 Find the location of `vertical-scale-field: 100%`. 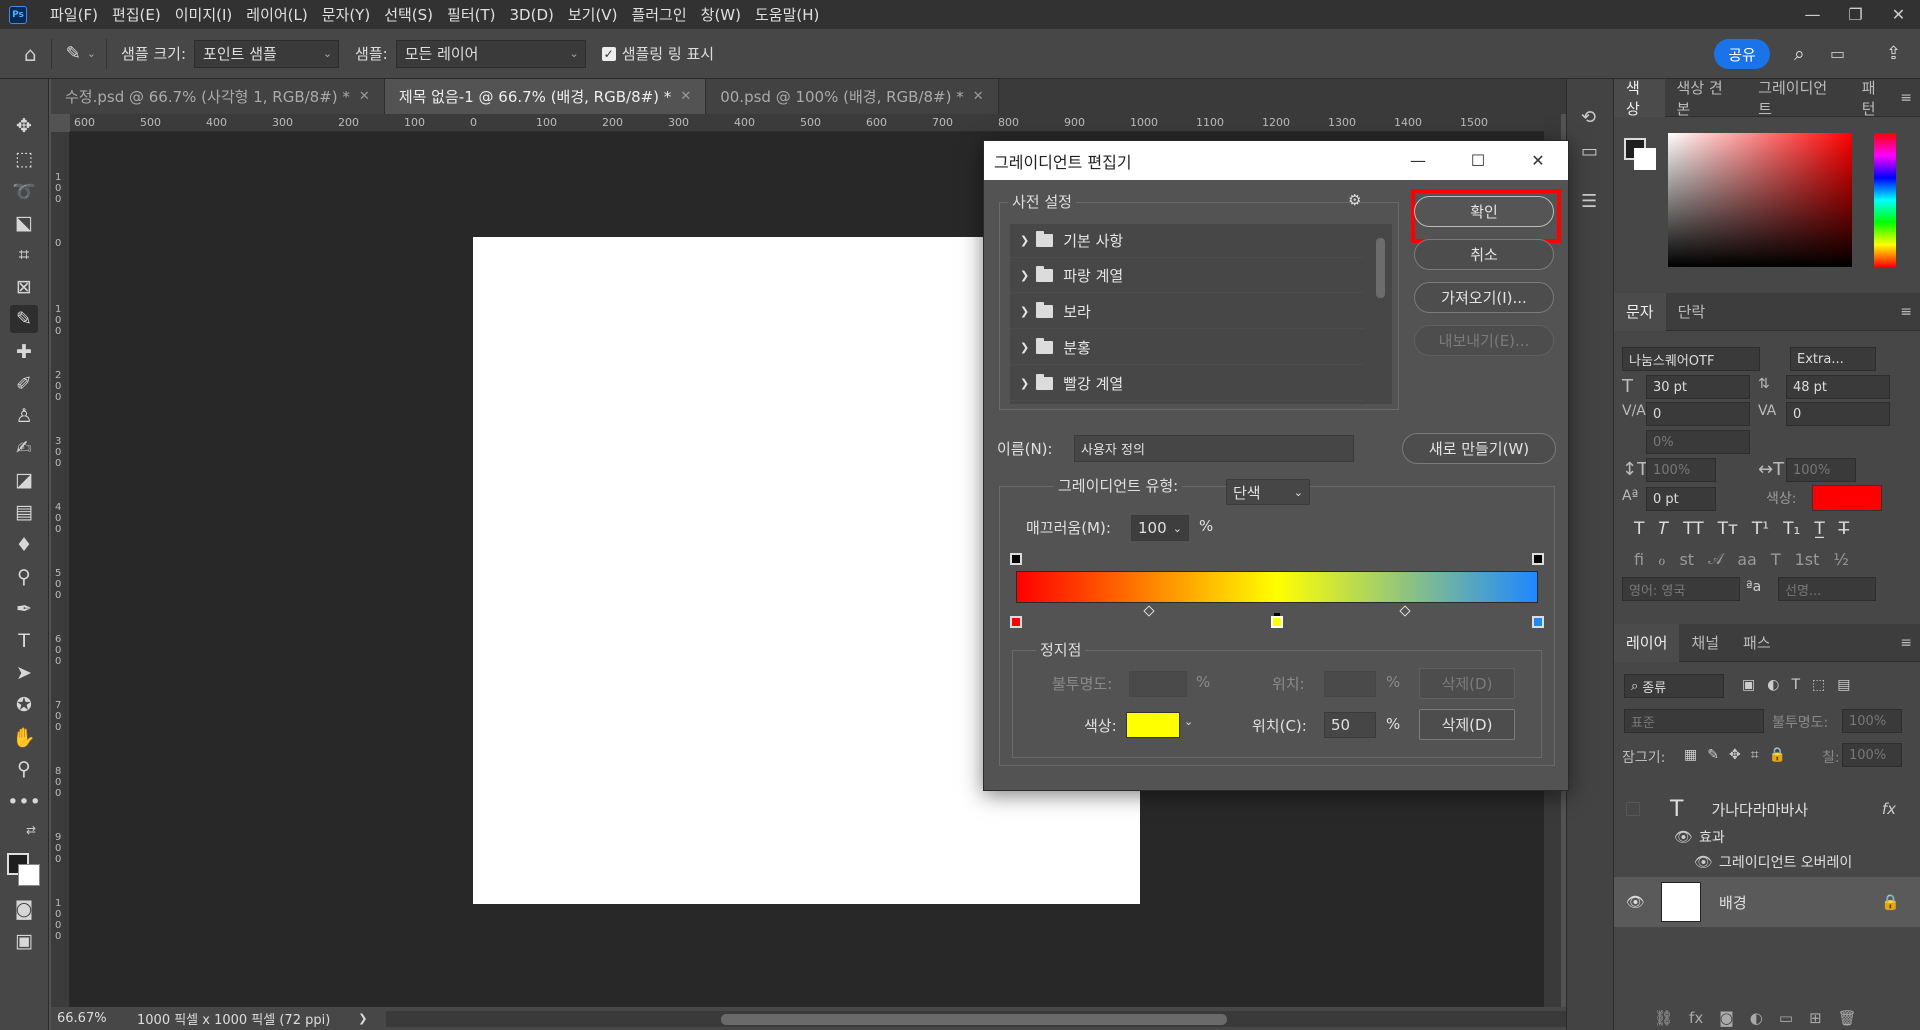

vertical-scale-field: 100% is located at coordinates (1681, 470).